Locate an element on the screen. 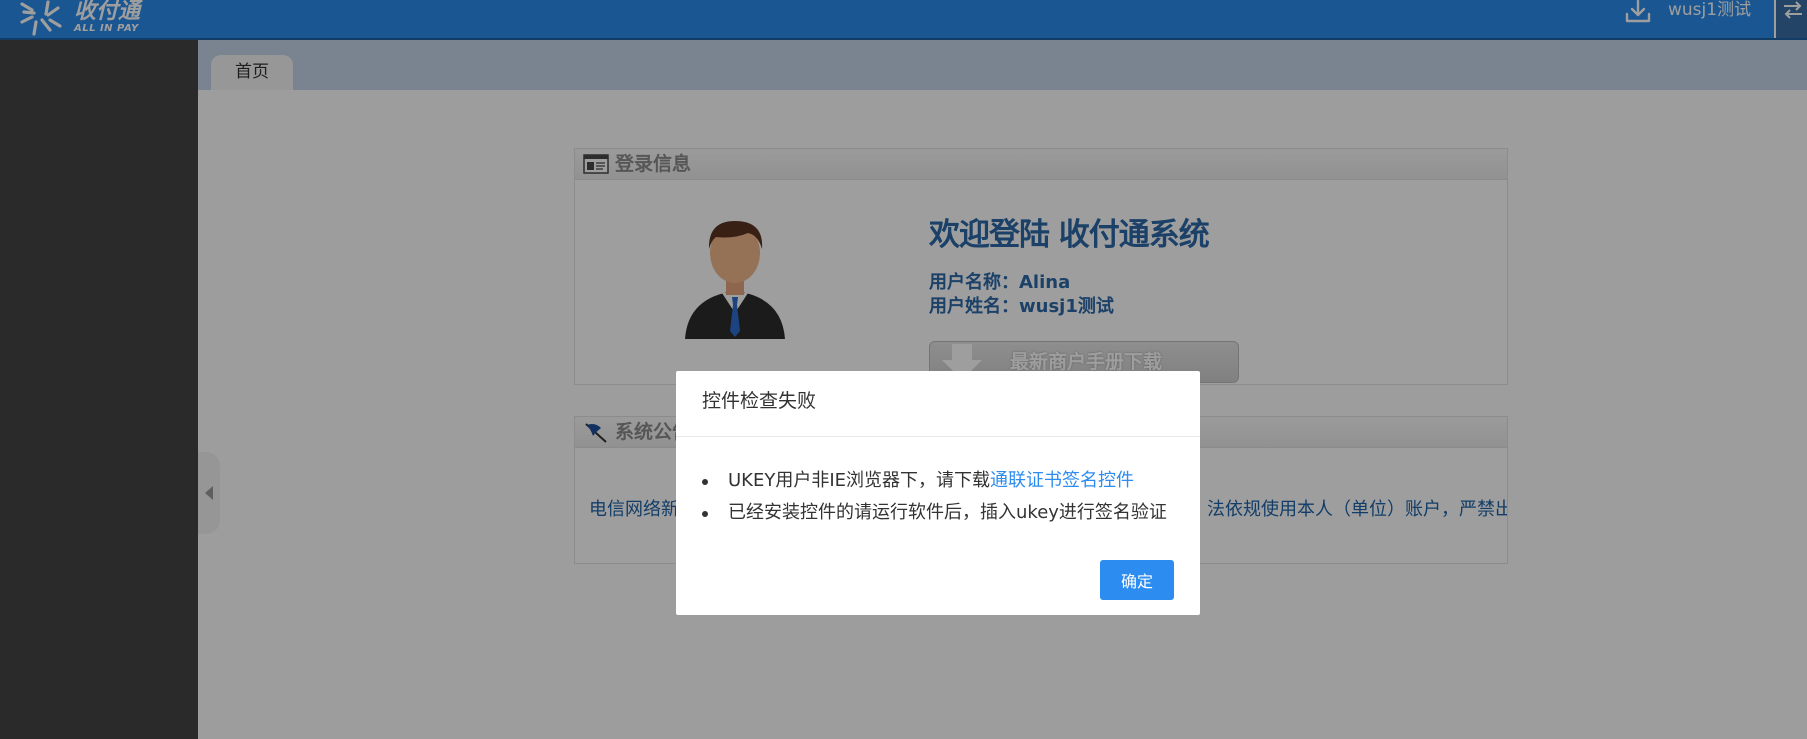 The height and width of the screenshot is (739, 1807). download-control-link: 通联证书签名控件 is located at coordinates (1062, 480).